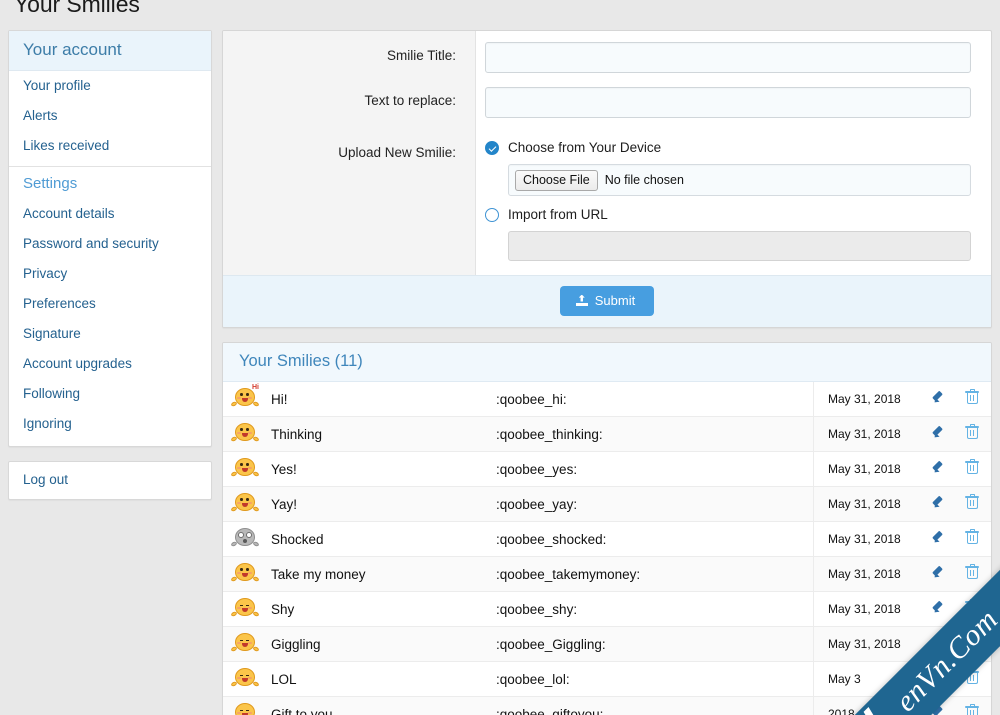  I want to click on sidebar-item-privacy: Privacy, so click(110, 274).